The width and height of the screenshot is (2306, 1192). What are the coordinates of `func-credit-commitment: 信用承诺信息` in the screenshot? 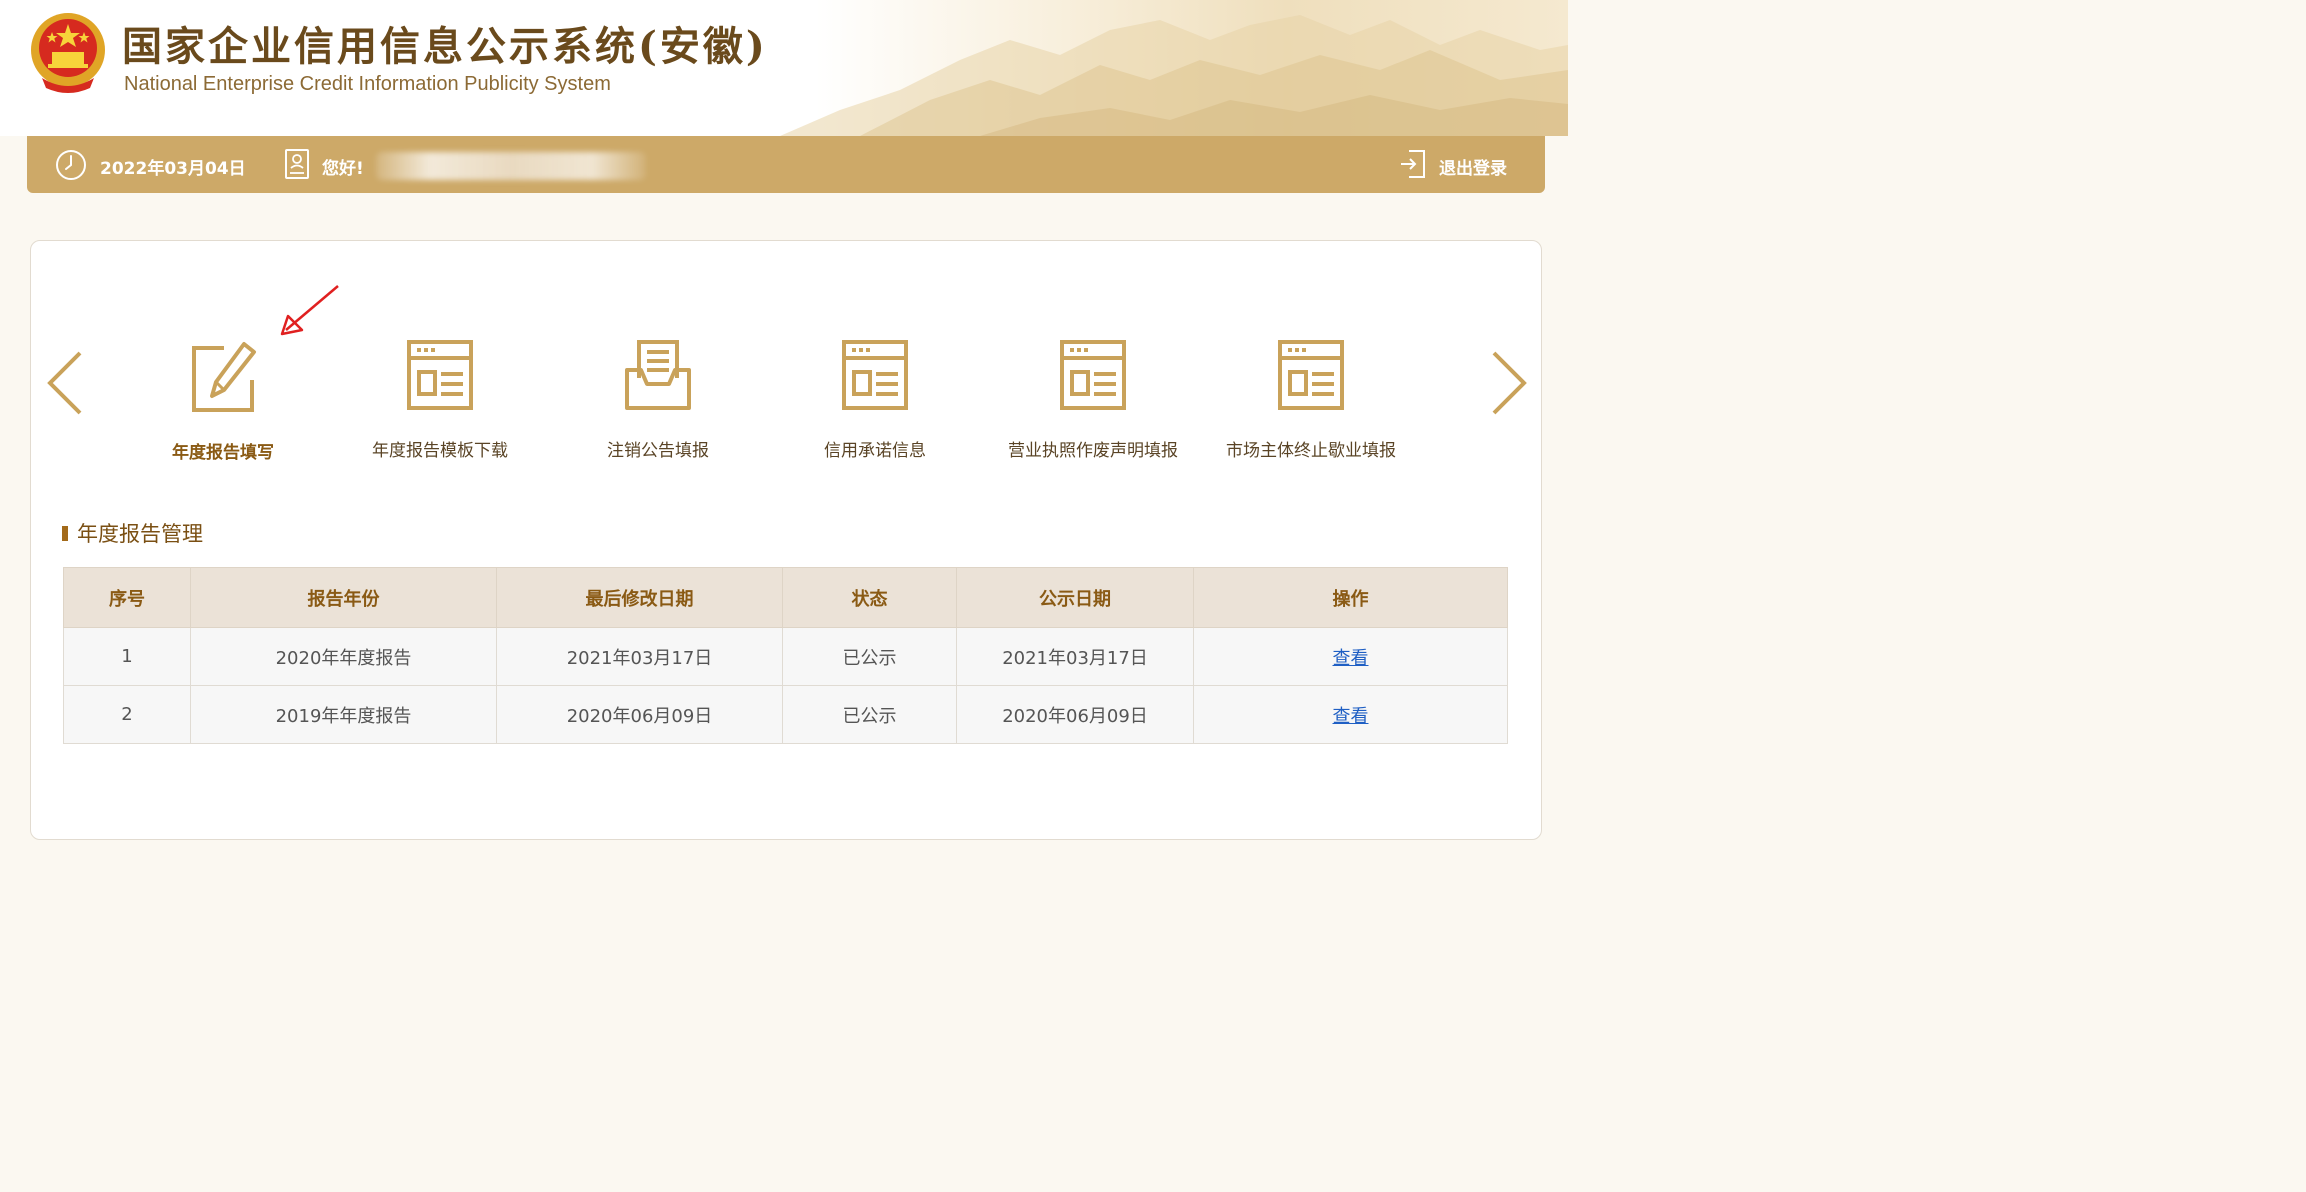 It's located at (875, 405).